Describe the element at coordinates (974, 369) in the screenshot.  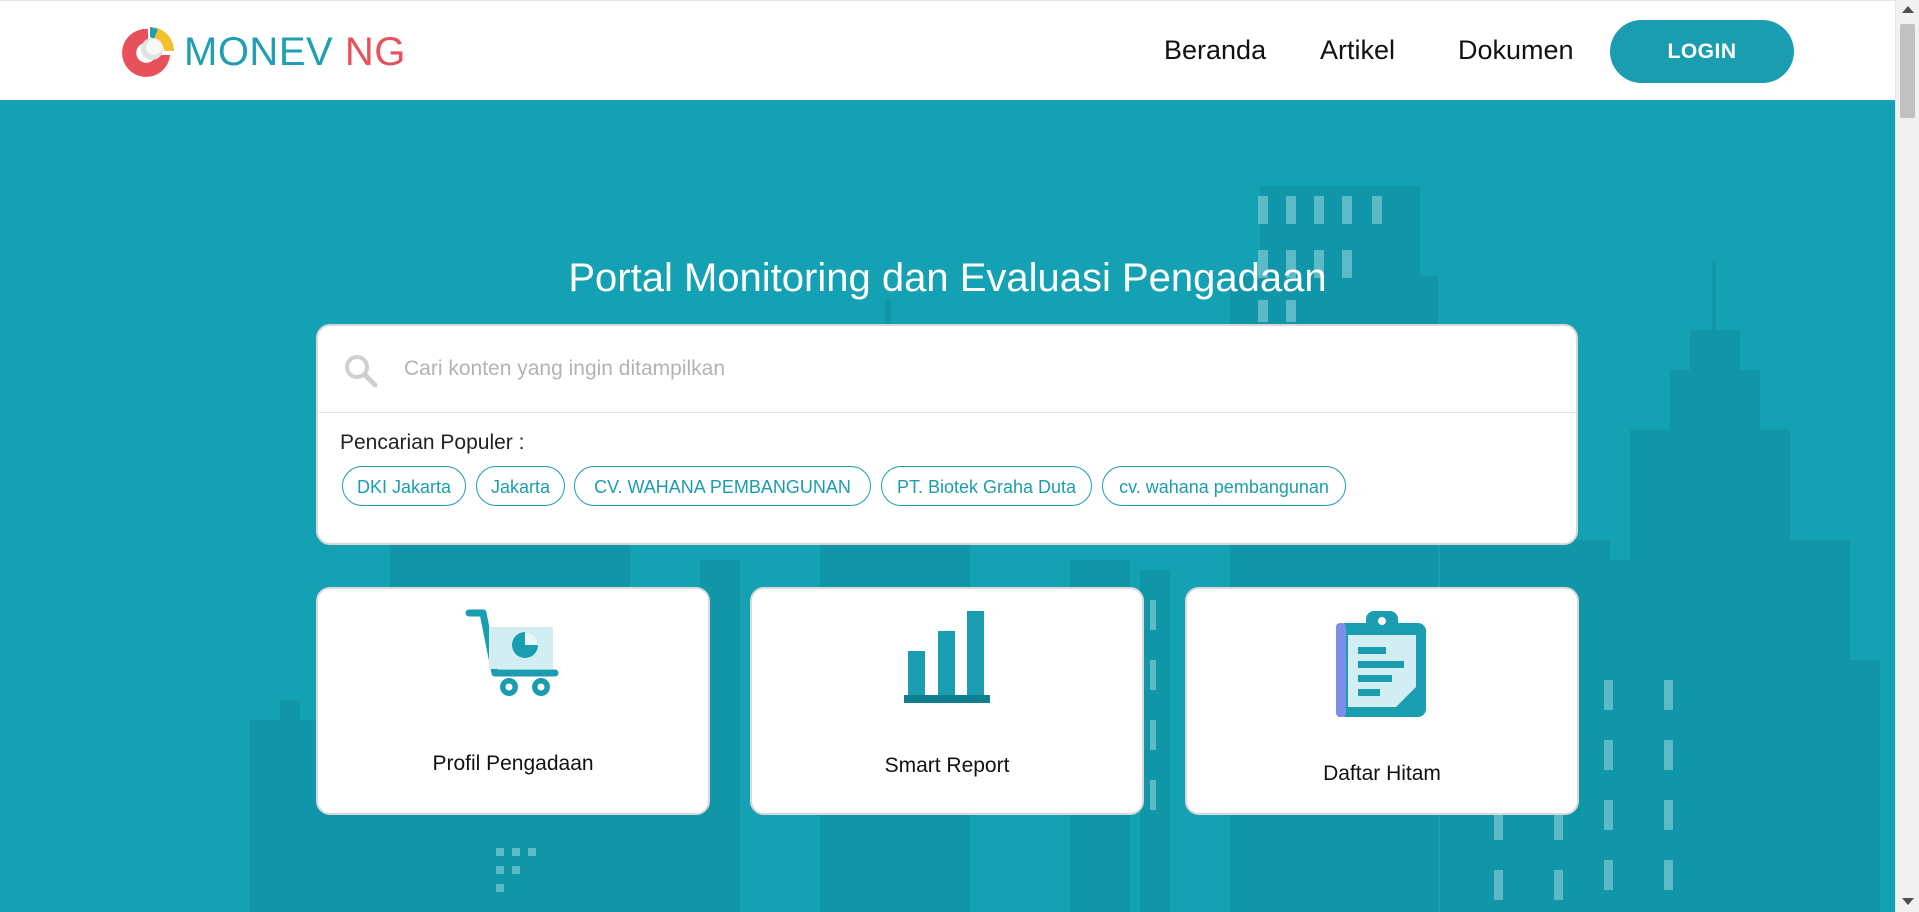
I see `search-input` at that location.